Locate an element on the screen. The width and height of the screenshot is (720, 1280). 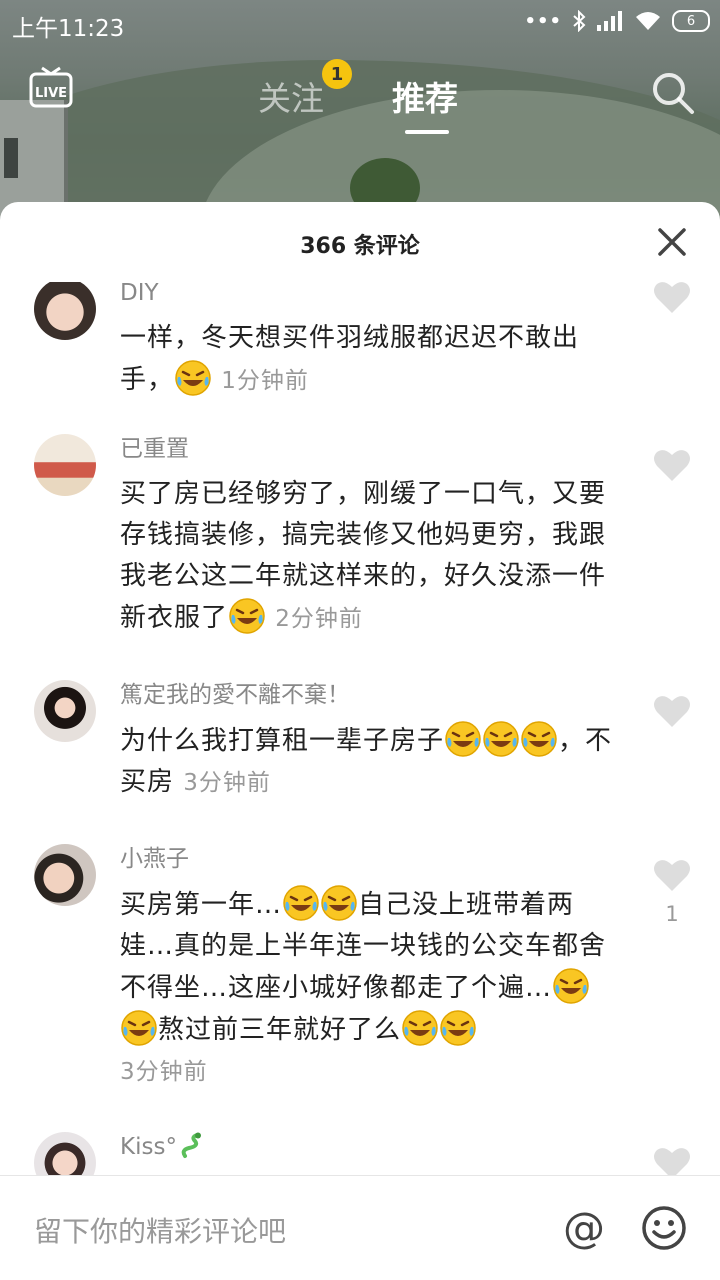
comment-text-content: 熬过前三年就好了么 is located at coordinates (280, 1030).